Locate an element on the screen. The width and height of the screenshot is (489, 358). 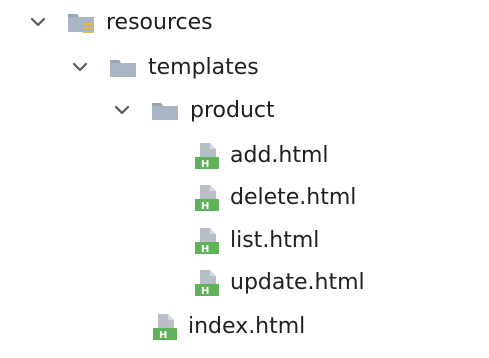
tree-item-index-html: H index.html is located at coordinates (244, 328).